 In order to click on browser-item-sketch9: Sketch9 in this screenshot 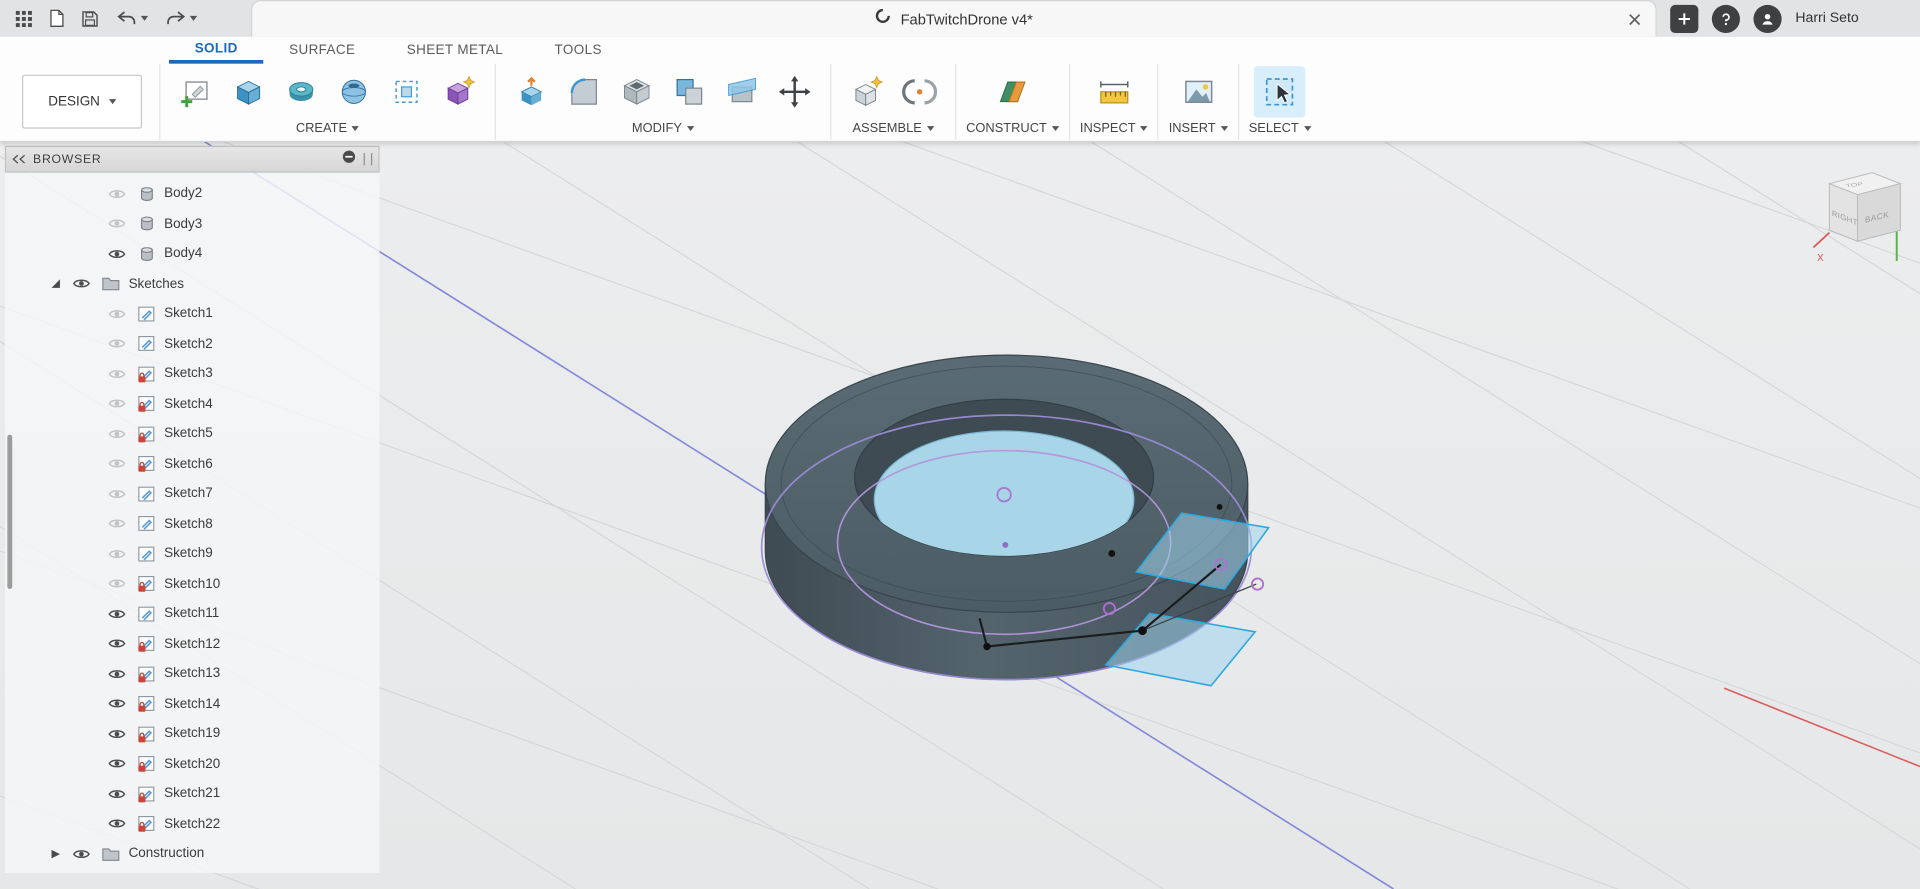, I will do `click(192, 554)`.